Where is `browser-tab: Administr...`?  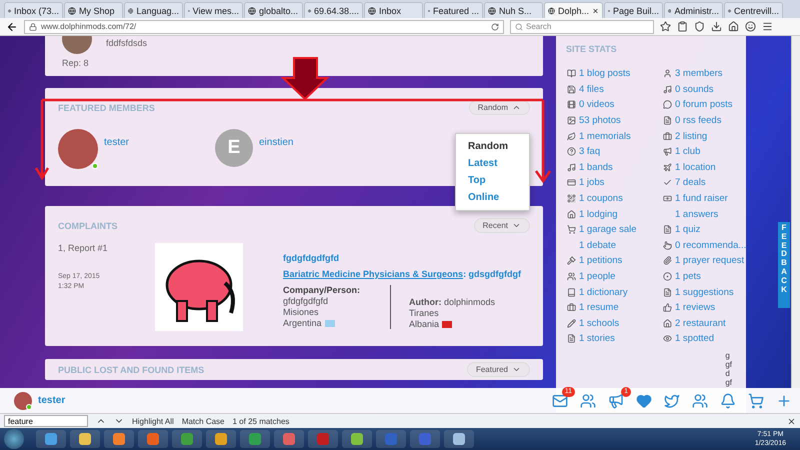
browser-tab: Administr... is located at coordinates (693, 10).